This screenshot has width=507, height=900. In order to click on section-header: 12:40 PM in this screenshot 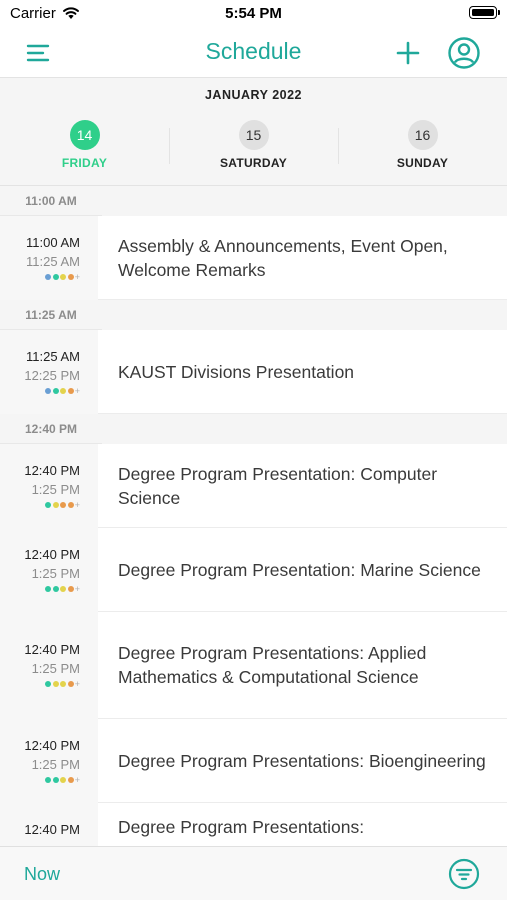, I will do `click(253, 429)`.